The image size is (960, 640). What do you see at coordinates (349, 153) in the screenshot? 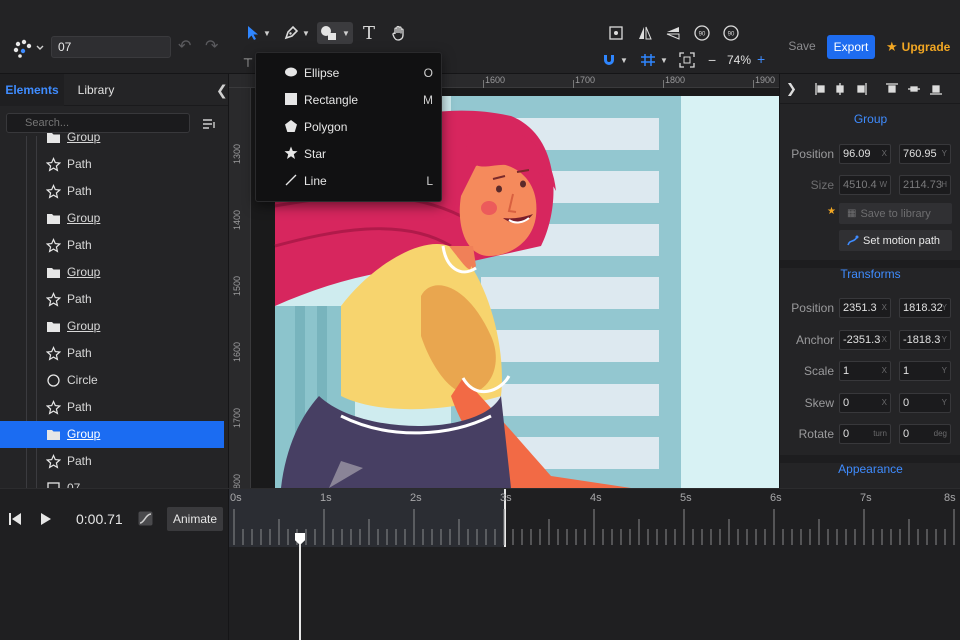
I see `shape-menu-item: Star` at bounding box center [349, 153].